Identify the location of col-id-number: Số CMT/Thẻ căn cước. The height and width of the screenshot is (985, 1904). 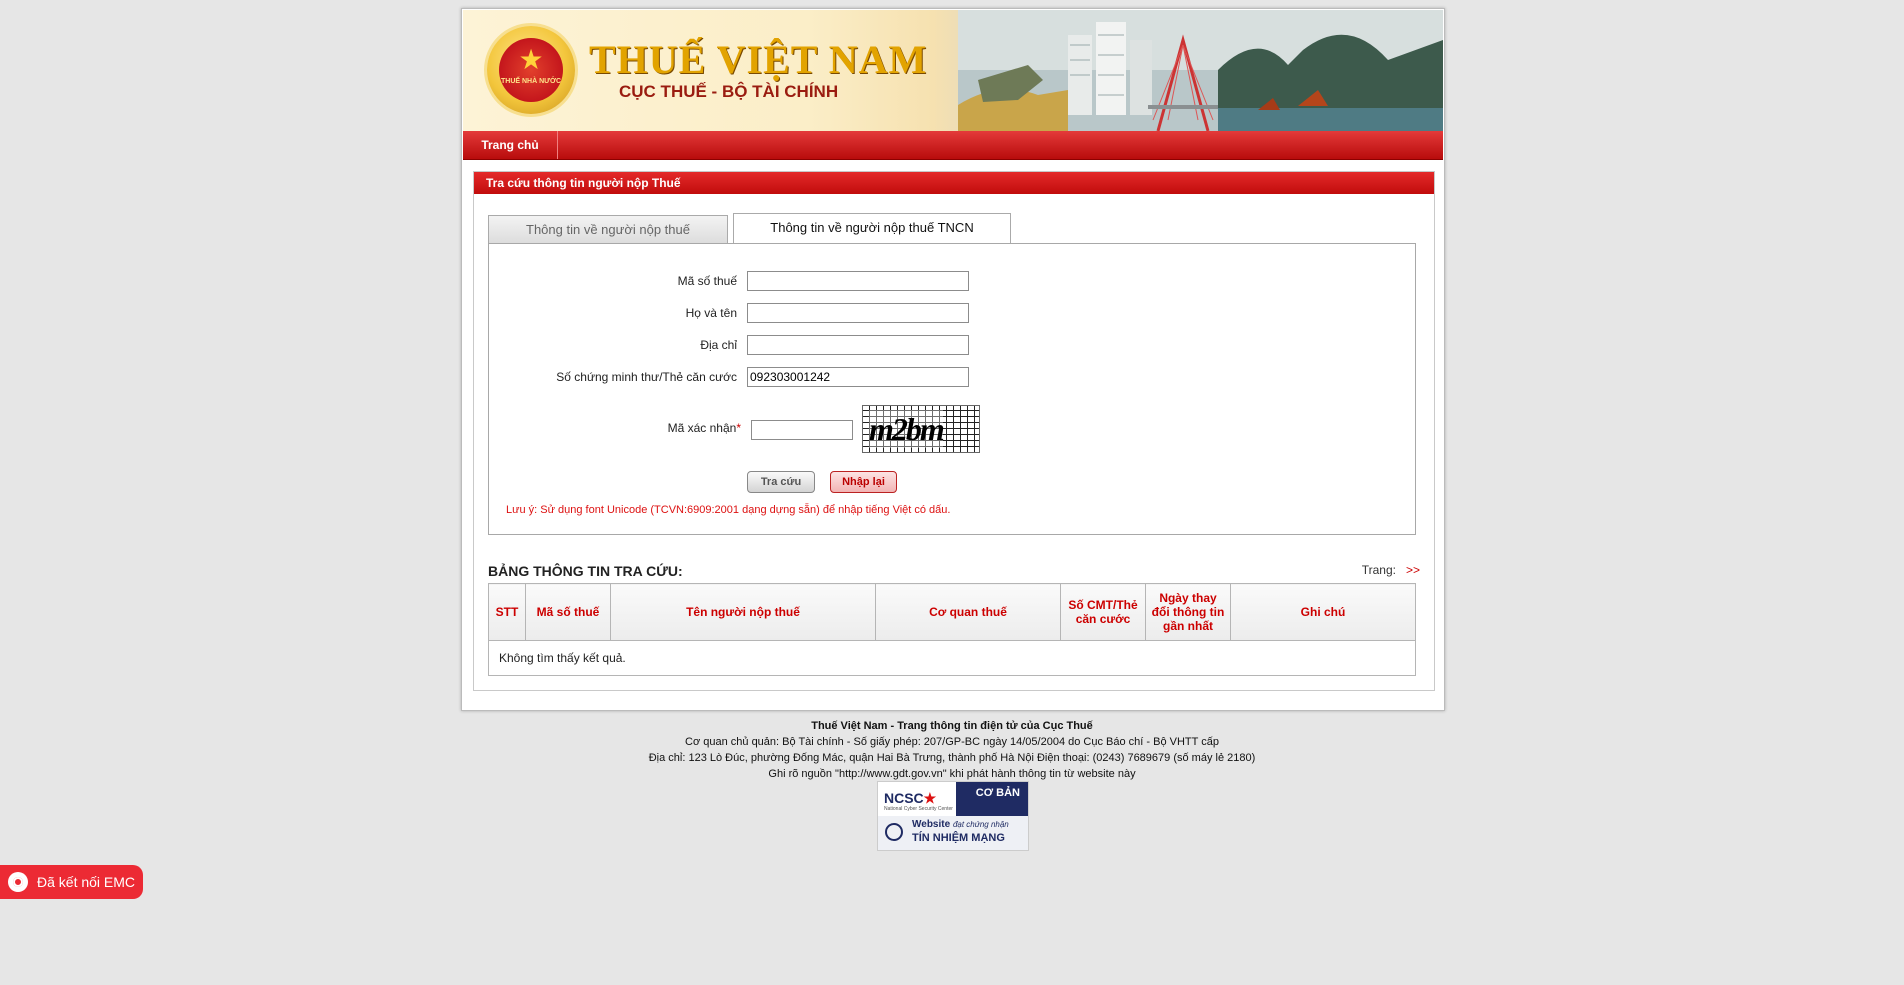
(1103, 612).